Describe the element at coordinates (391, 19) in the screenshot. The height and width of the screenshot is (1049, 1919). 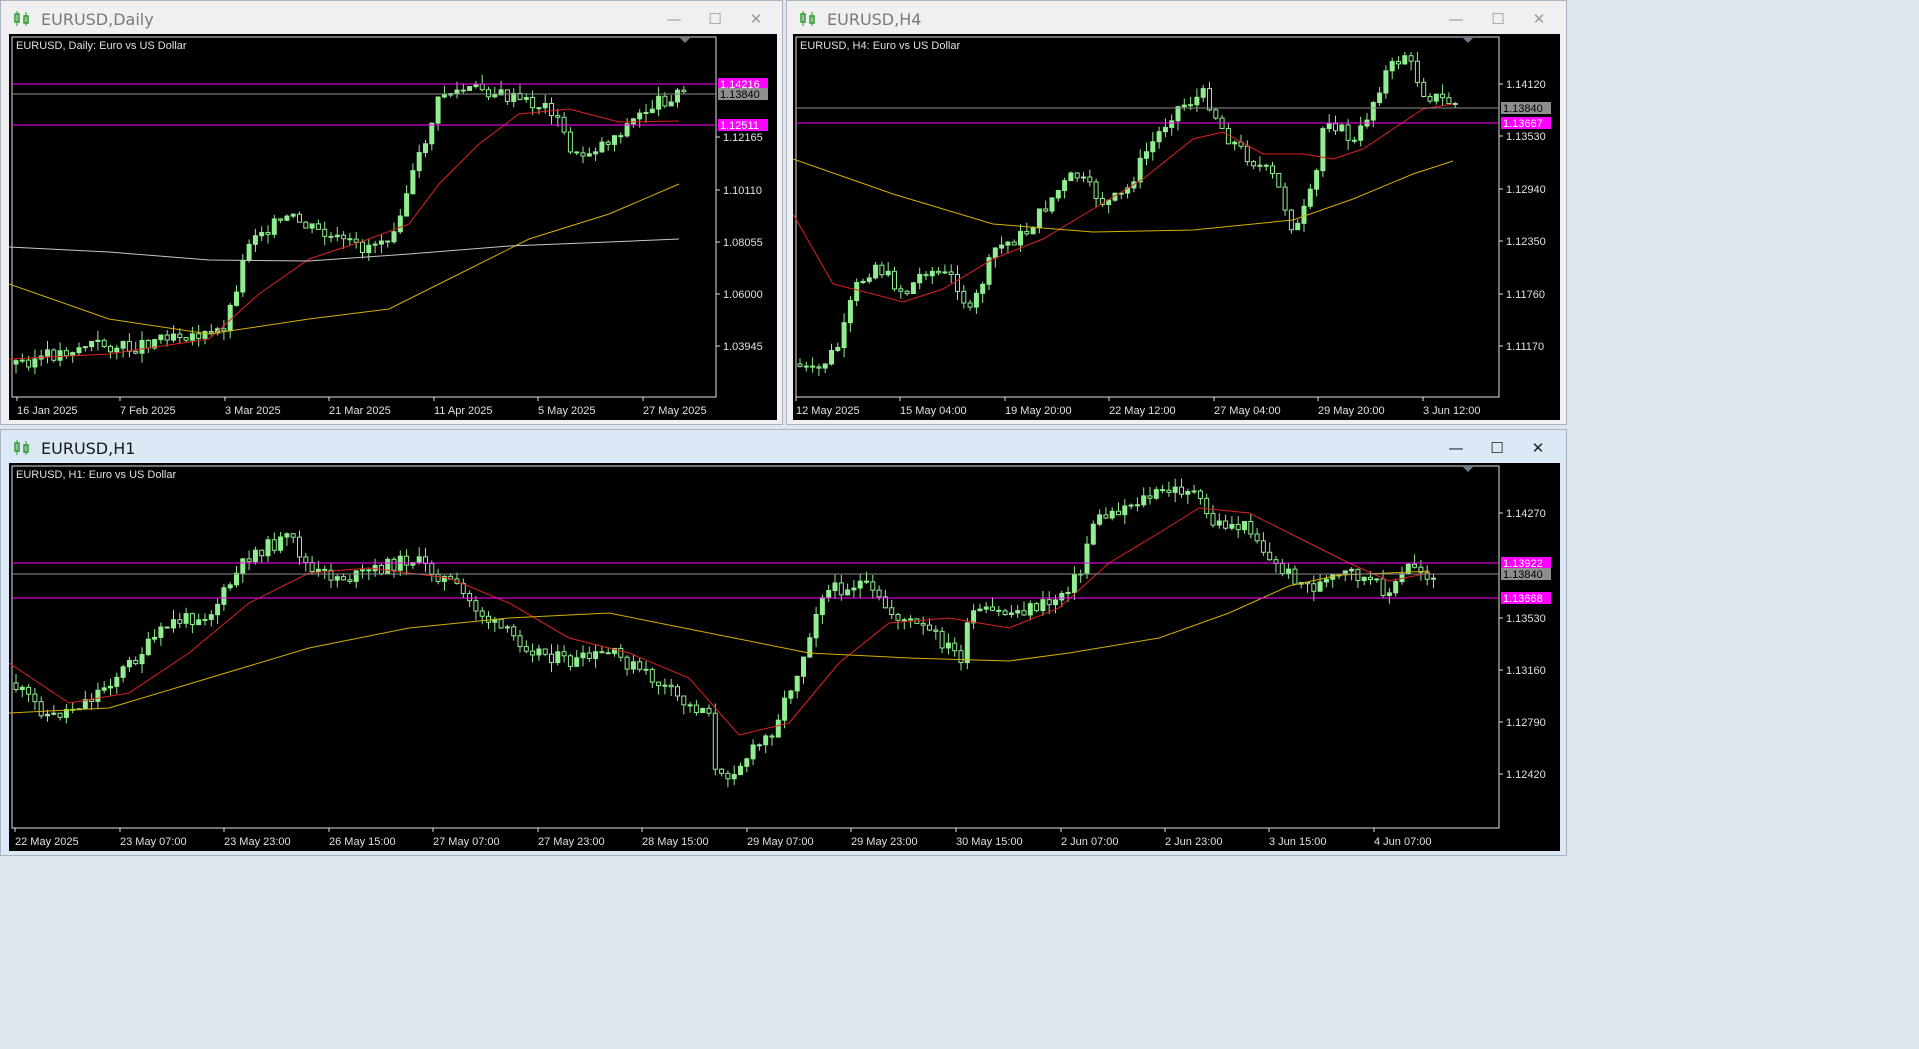
I see `window-titlebar: EURUSD,Daily — ☐ ✕` at that location.